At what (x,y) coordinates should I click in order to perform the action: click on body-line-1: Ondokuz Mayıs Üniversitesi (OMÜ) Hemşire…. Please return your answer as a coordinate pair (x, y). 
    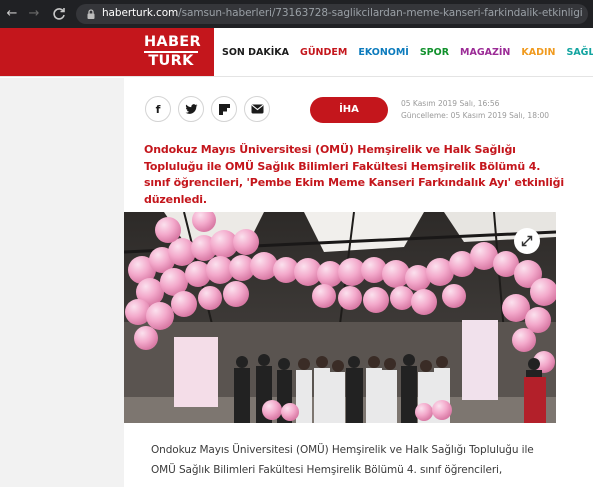
    Looking at the image, I should click on (342, 450).